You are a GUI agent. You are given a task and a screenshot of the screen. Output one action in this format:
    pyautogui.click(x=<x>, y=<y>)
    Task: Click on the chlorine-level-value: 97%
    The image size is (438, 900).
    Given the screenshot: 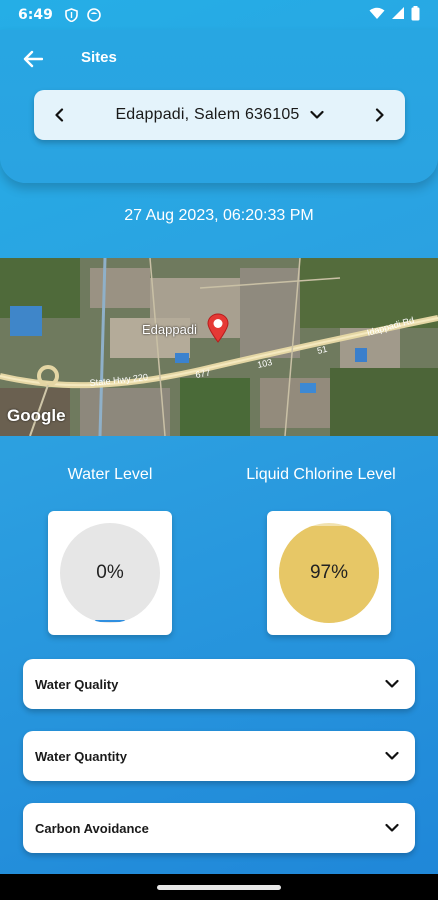 What is the action you would take?
    pyautogui.click(x=329, y=572)
    